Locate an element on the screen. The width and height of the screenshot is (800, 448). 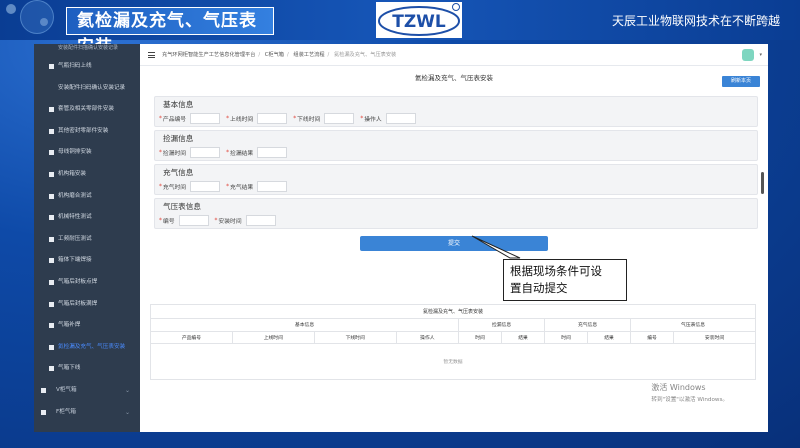
sidebar-group-v: V柜气箱 ⌄ is located at coordinates (87, 391).